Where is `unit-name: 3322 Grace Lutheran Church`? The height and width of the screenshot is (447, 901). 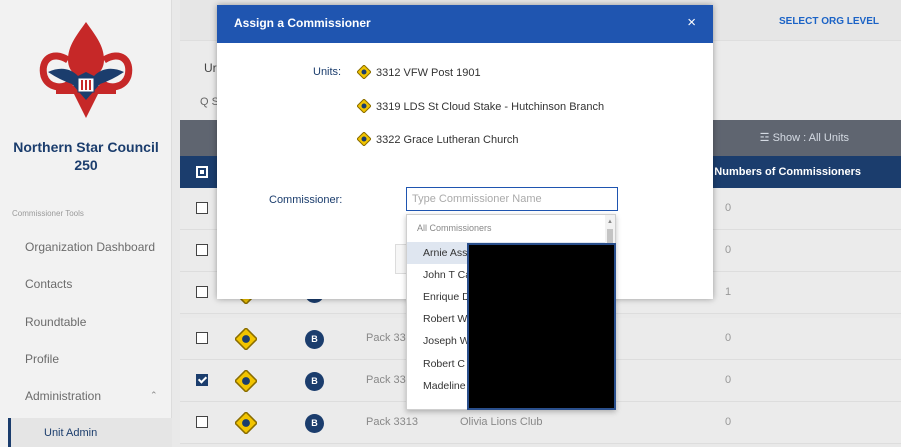 unit-name: 3322 Grace Lutheran Church is located at coordinates (447, 140).